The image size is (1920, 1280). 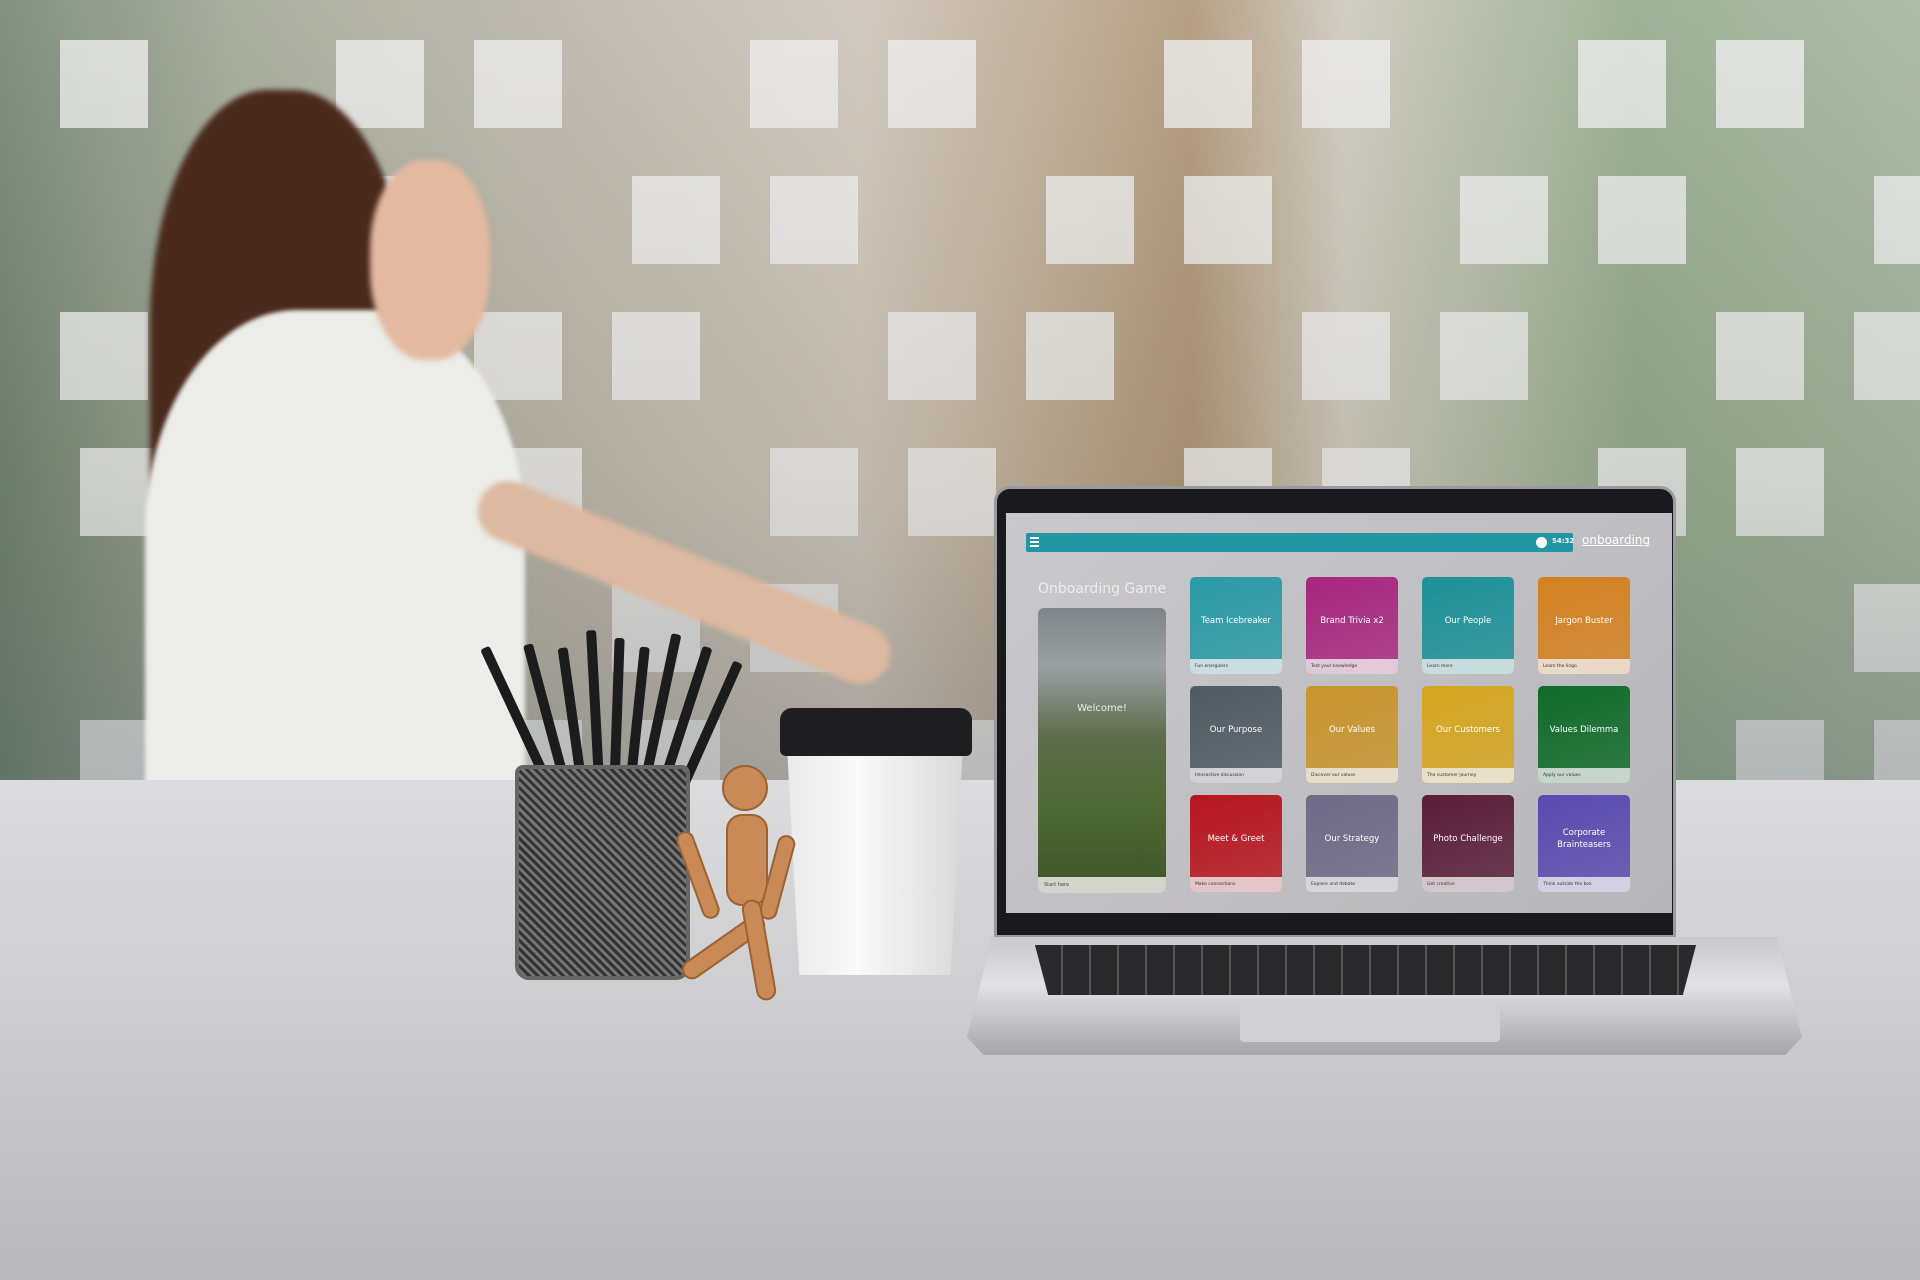 What do you see at coordinates (1616, 540) in the screenshot?
I see `logo: onboarding` at bounding box center [1616, 540].